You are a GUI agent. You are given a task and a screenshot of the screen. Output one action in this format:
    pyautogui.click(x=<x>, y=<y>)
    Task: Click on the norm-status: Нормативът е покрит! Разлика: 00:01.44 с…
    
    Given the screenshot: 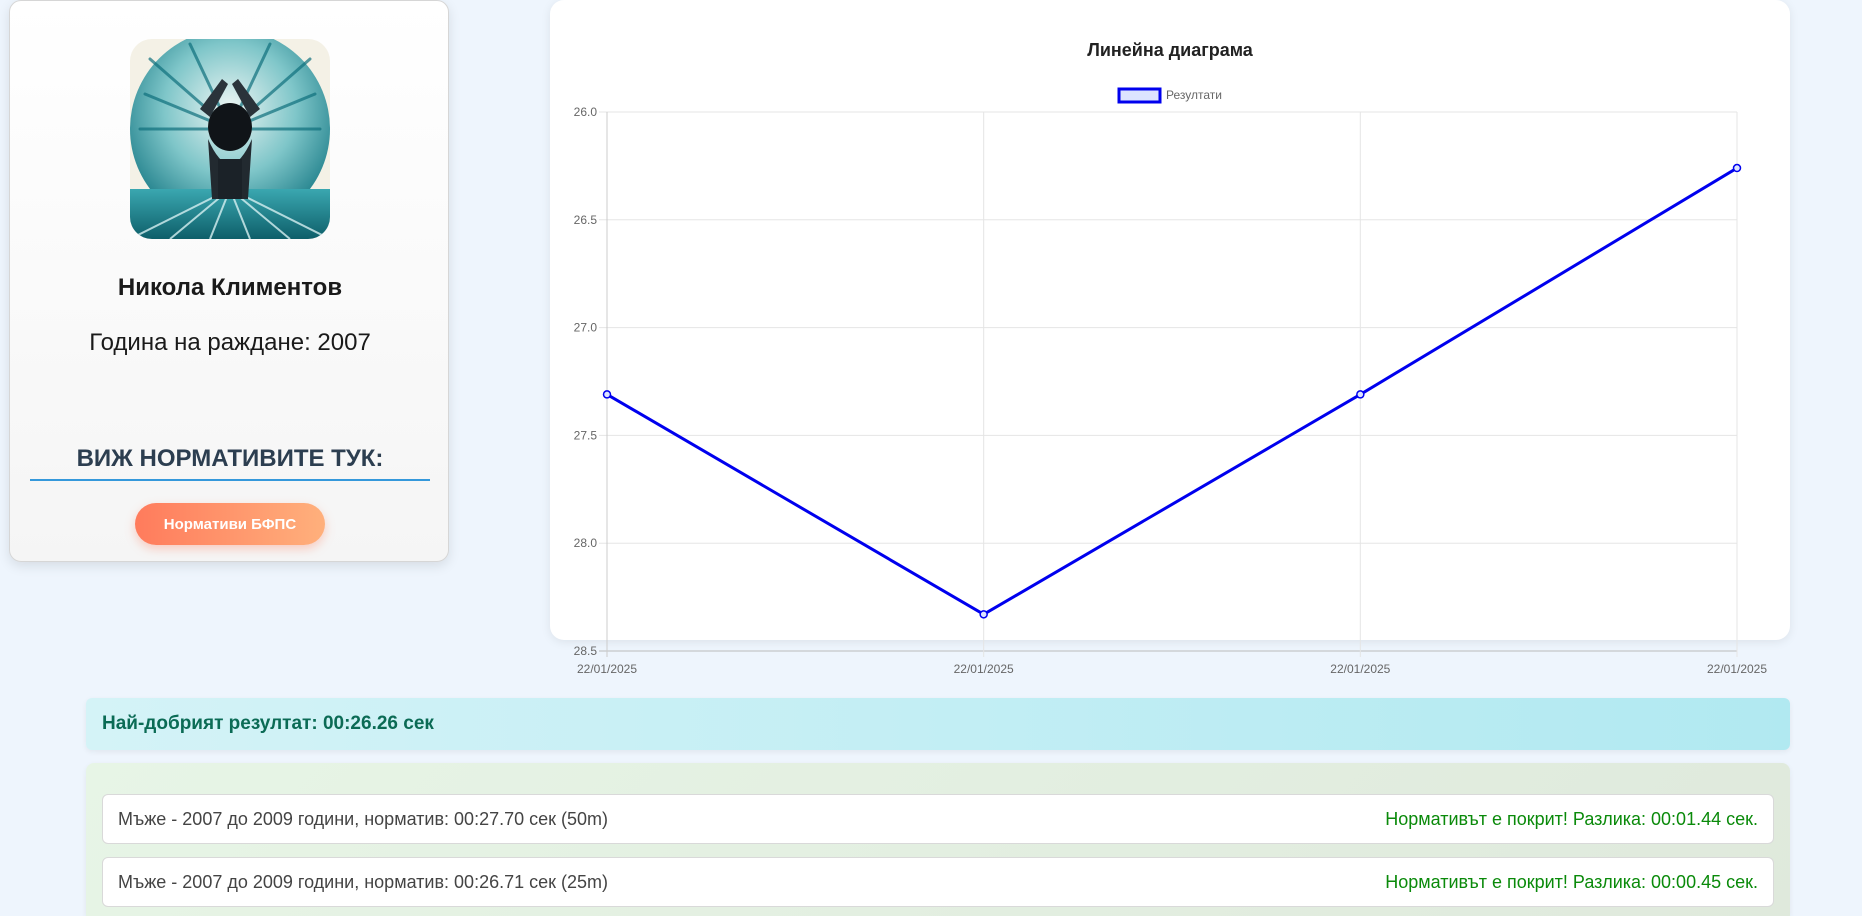 What is the action you would take?
    pyautogui.click(x=1571, y=818)
    